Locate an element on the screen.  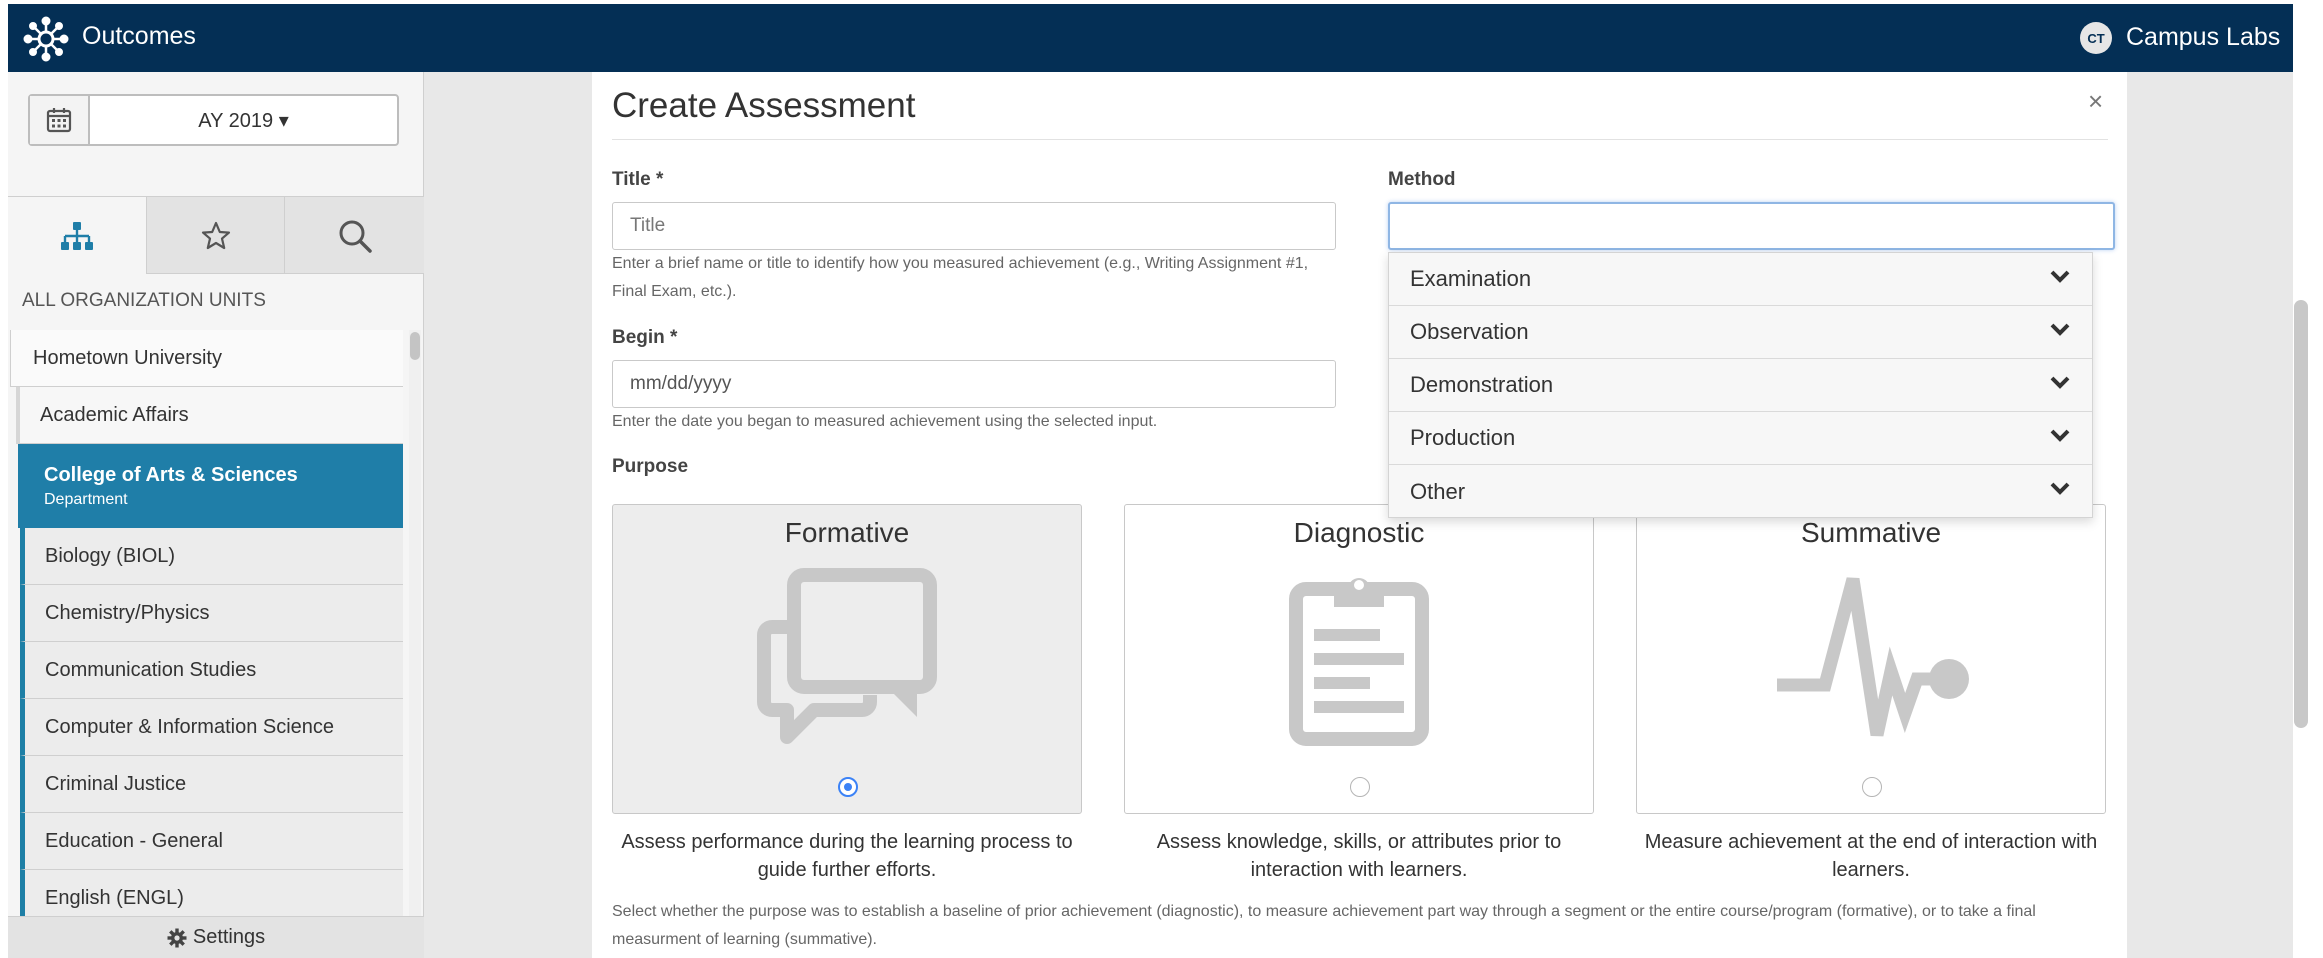
user-avatar: CT is located at coordinates (2096, 38).